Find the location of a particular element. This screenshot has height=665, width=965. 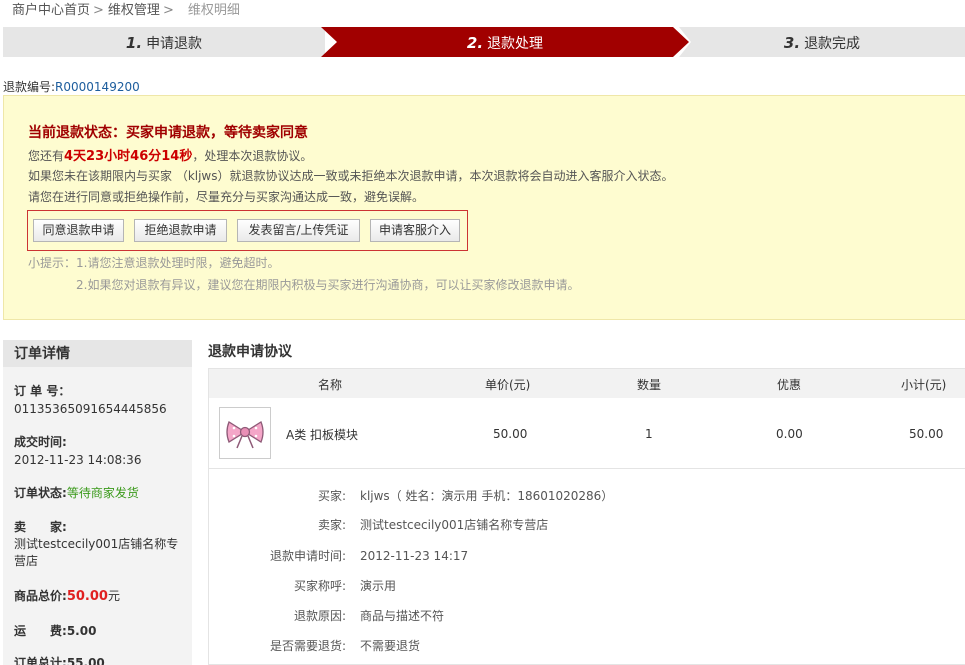

order-seller: 卖 家: 测试testcecily001店铺名称专营店 is located at coordinates (100, 544).